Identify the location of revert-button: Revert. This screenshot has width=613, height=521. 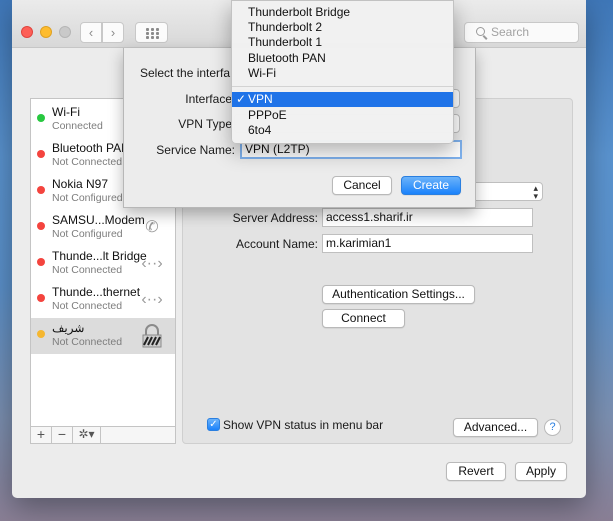
(476, 471).